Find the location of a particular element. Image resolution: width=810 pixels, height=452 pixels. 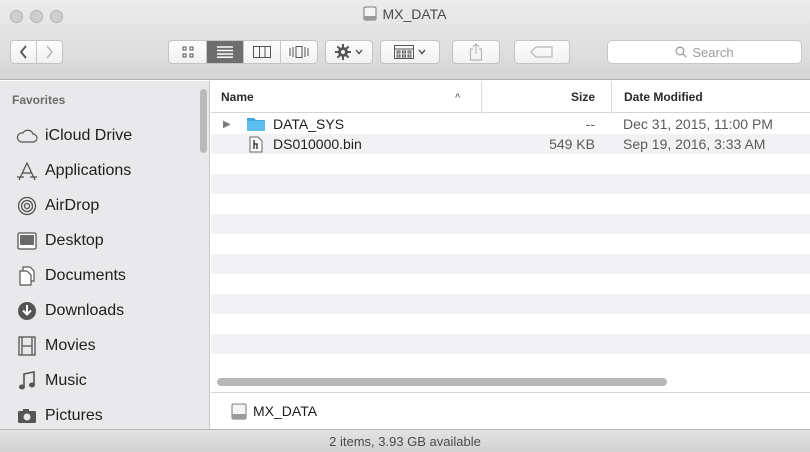

sidebar-item-label: Music is located at coordinates (66, 380).